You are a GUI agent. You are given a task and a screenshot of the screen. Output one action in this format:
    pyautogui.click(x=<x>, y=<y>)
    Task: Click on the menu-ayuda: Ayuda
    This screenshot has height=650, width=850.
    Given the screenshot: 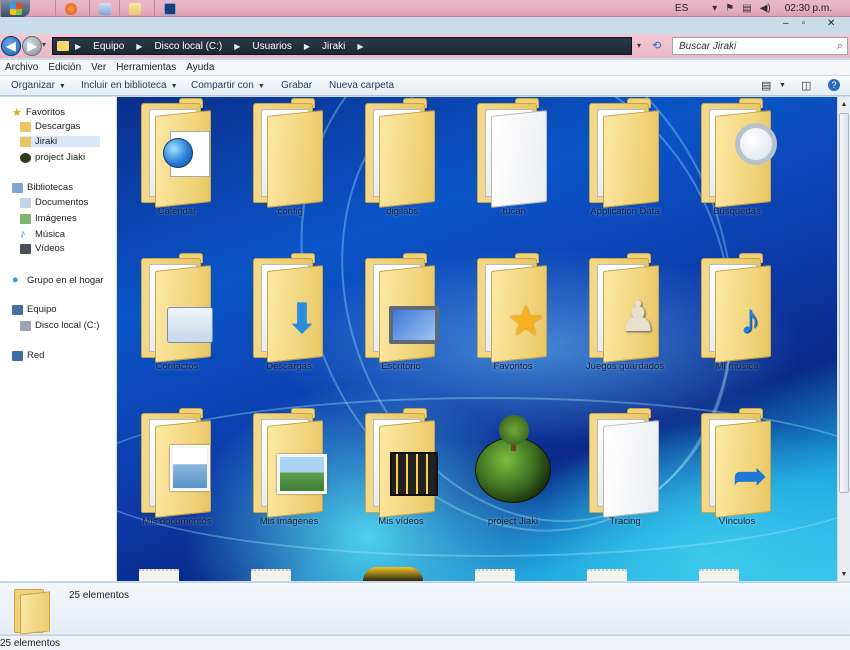 What is the action you would take?
    pyautogui.click(x=200, y=67)
    